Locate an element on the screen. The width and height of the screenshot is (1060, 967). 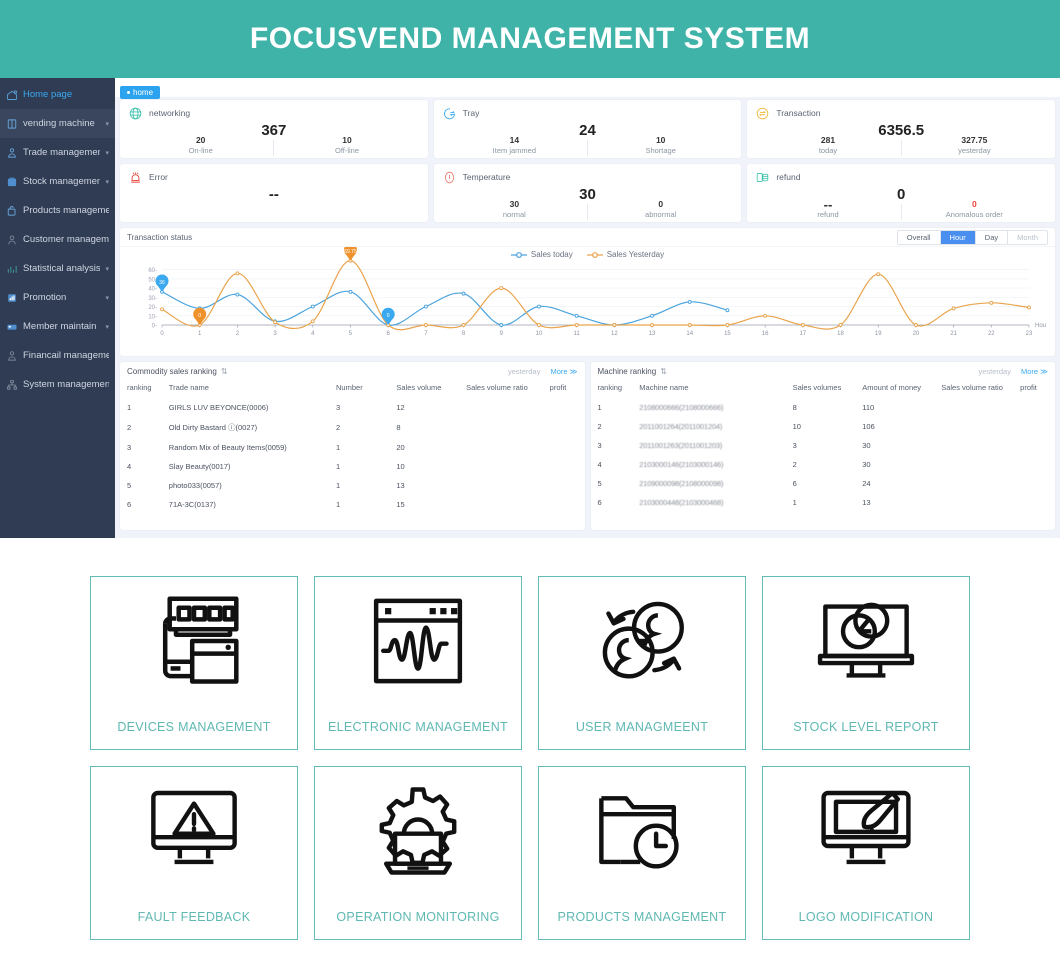
stat-card-body: 24 14 Item jammed 10 Shortage is located at coordinates (588, 139).